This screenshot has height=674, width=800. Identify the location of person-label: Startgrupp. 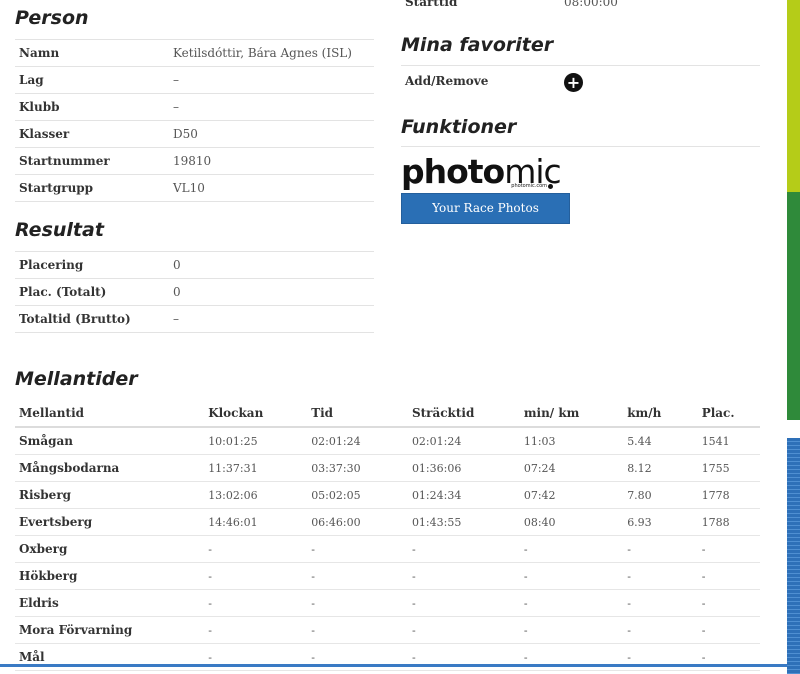
(92, 188).